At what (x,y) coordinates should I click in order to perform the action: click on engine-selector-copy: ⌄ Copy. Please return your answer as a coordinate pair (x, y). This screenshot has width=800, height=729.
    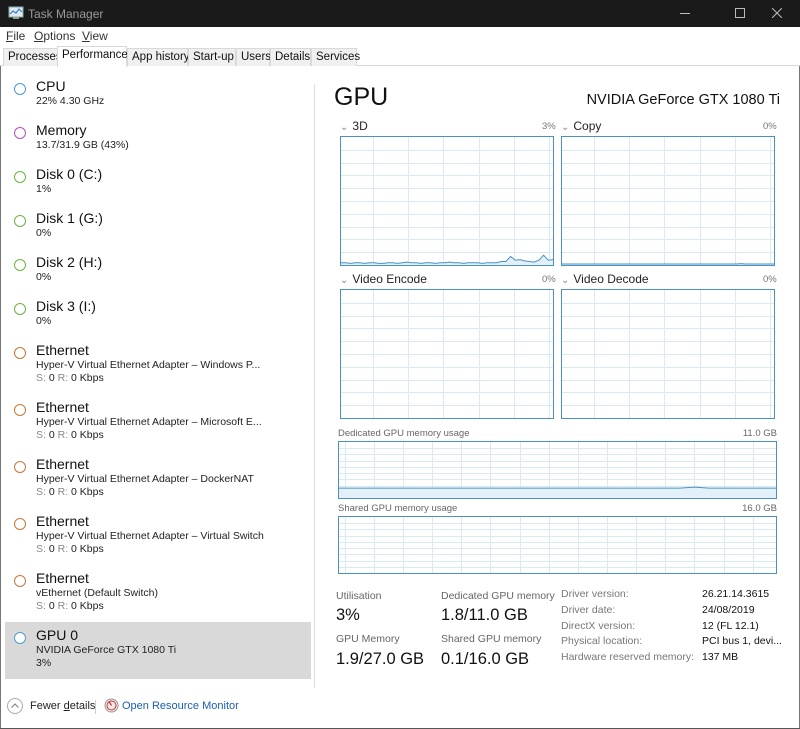
    Looking at the image, I should click on (581, 126).